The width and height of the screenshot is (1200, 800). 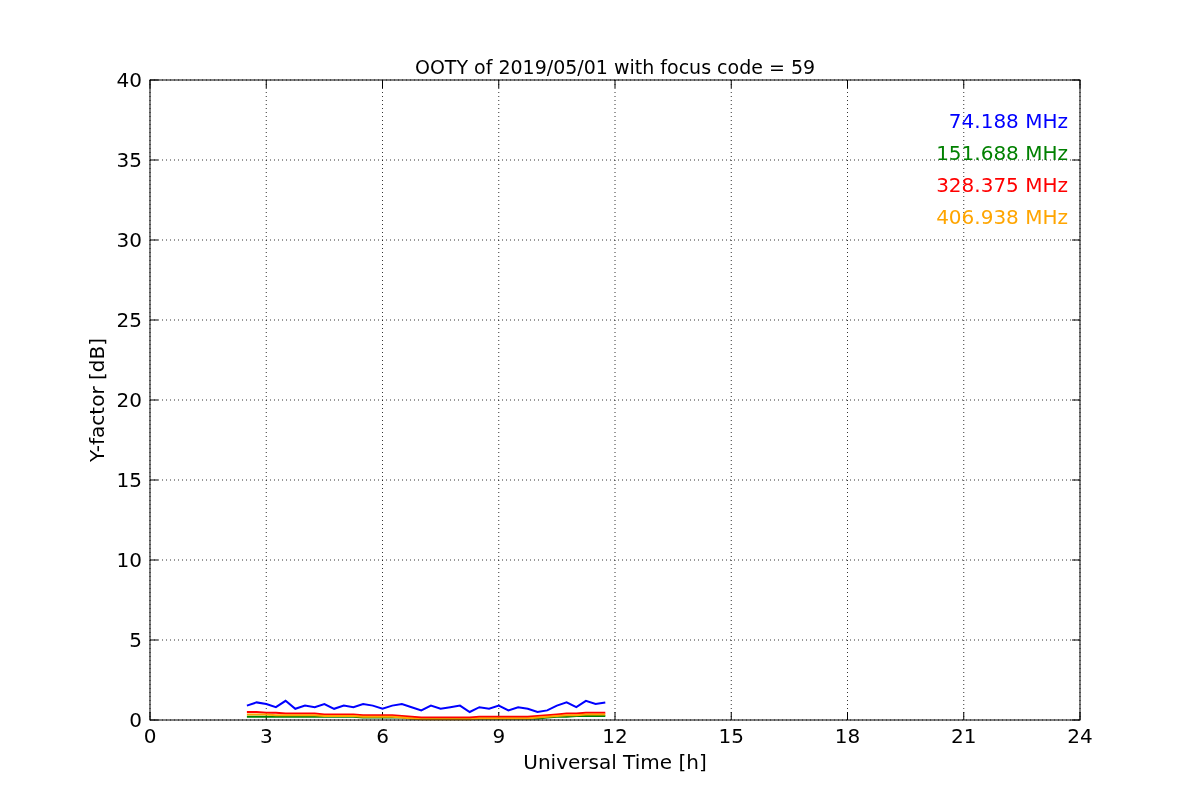 I want to click on legend-label: 74.188 MHz, so click(x=1008, y=121).